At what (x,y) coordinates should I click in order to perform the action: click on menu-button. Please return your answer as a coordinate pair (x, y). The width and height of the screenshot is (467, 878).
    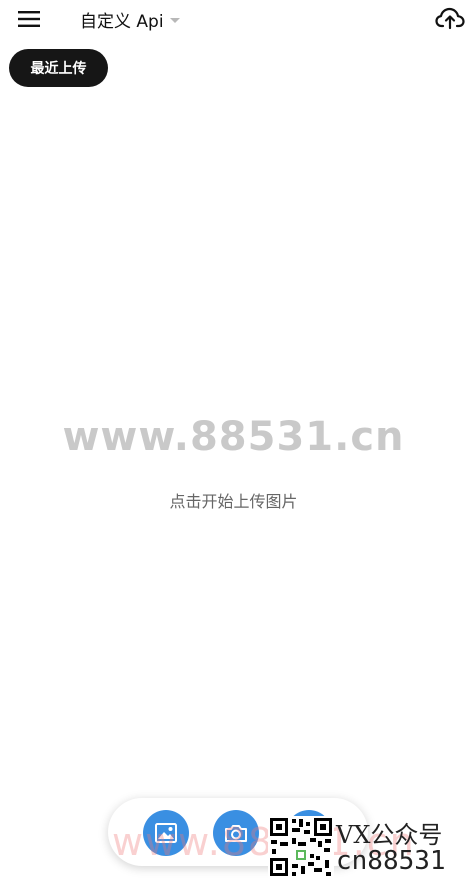
    Looking at the image, I should click on (29, 19).